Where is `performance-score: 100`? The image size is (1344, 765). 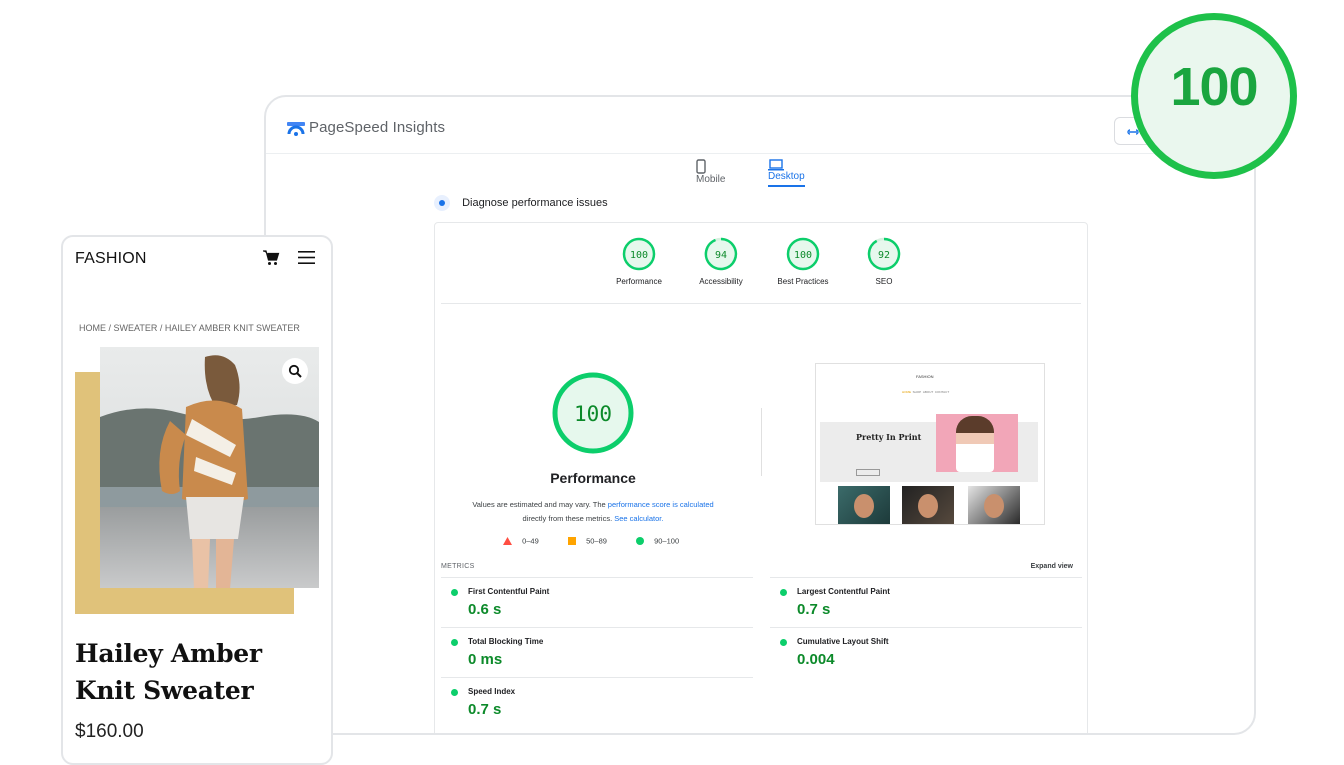 performance-score: 100 is located at coordinates (593, 414).